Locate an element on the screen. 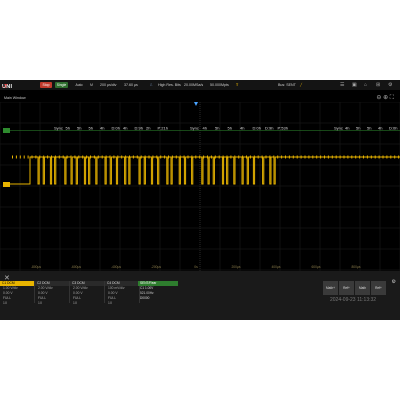  acq-type-value: High Res. Bits is located at coordinates (169, 85).